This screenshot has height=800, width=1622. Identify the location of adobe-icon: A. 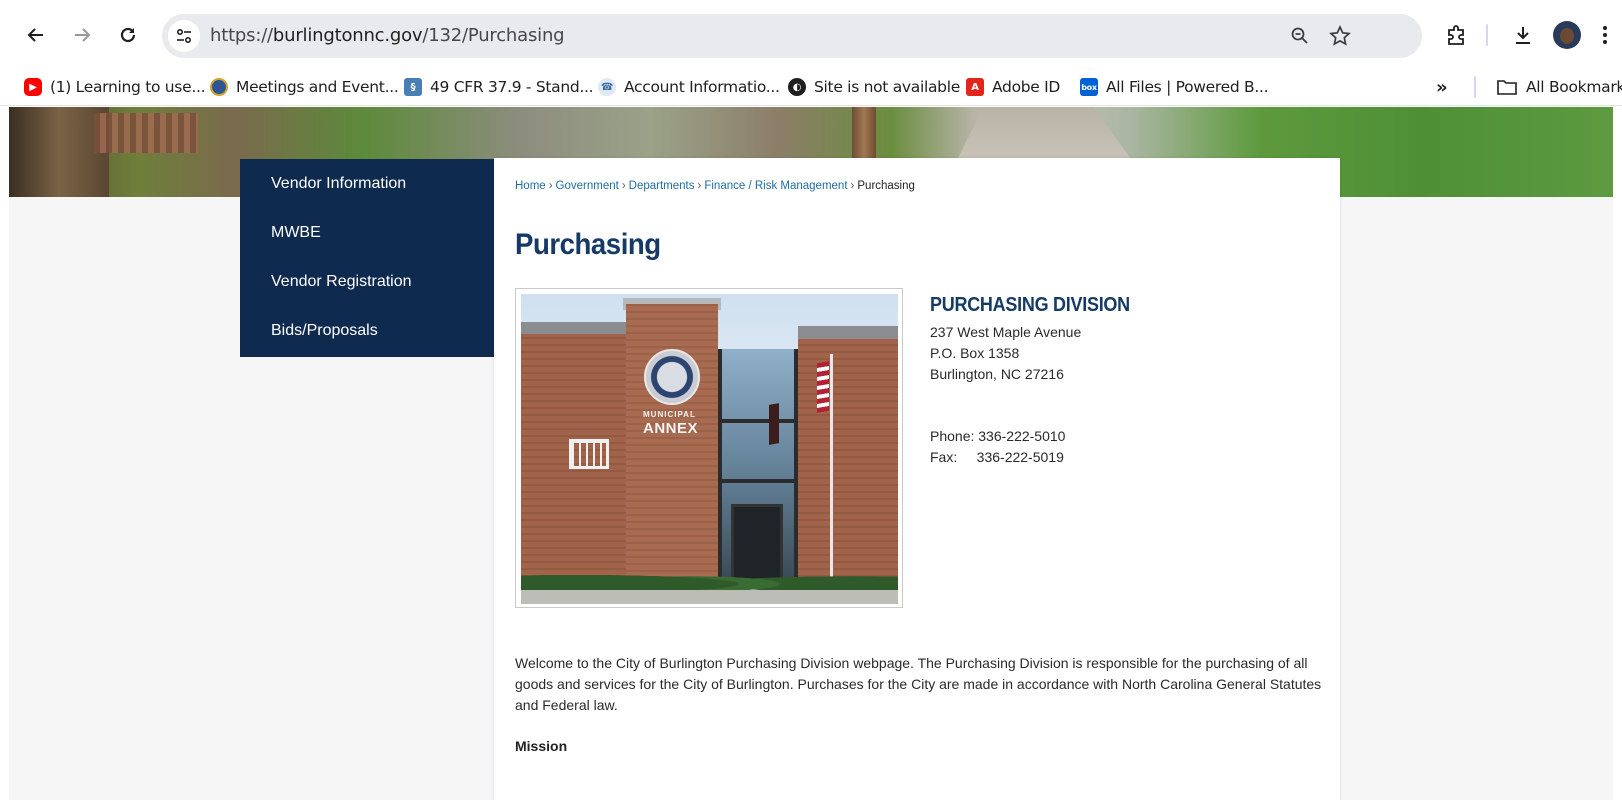
(975, 87).